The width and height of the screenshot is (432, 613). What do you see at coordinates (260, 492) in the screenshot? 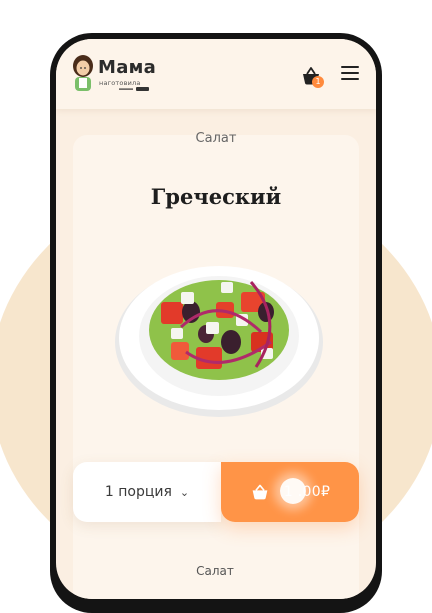
I see `basket-icon` at bounding box center [260, 492].